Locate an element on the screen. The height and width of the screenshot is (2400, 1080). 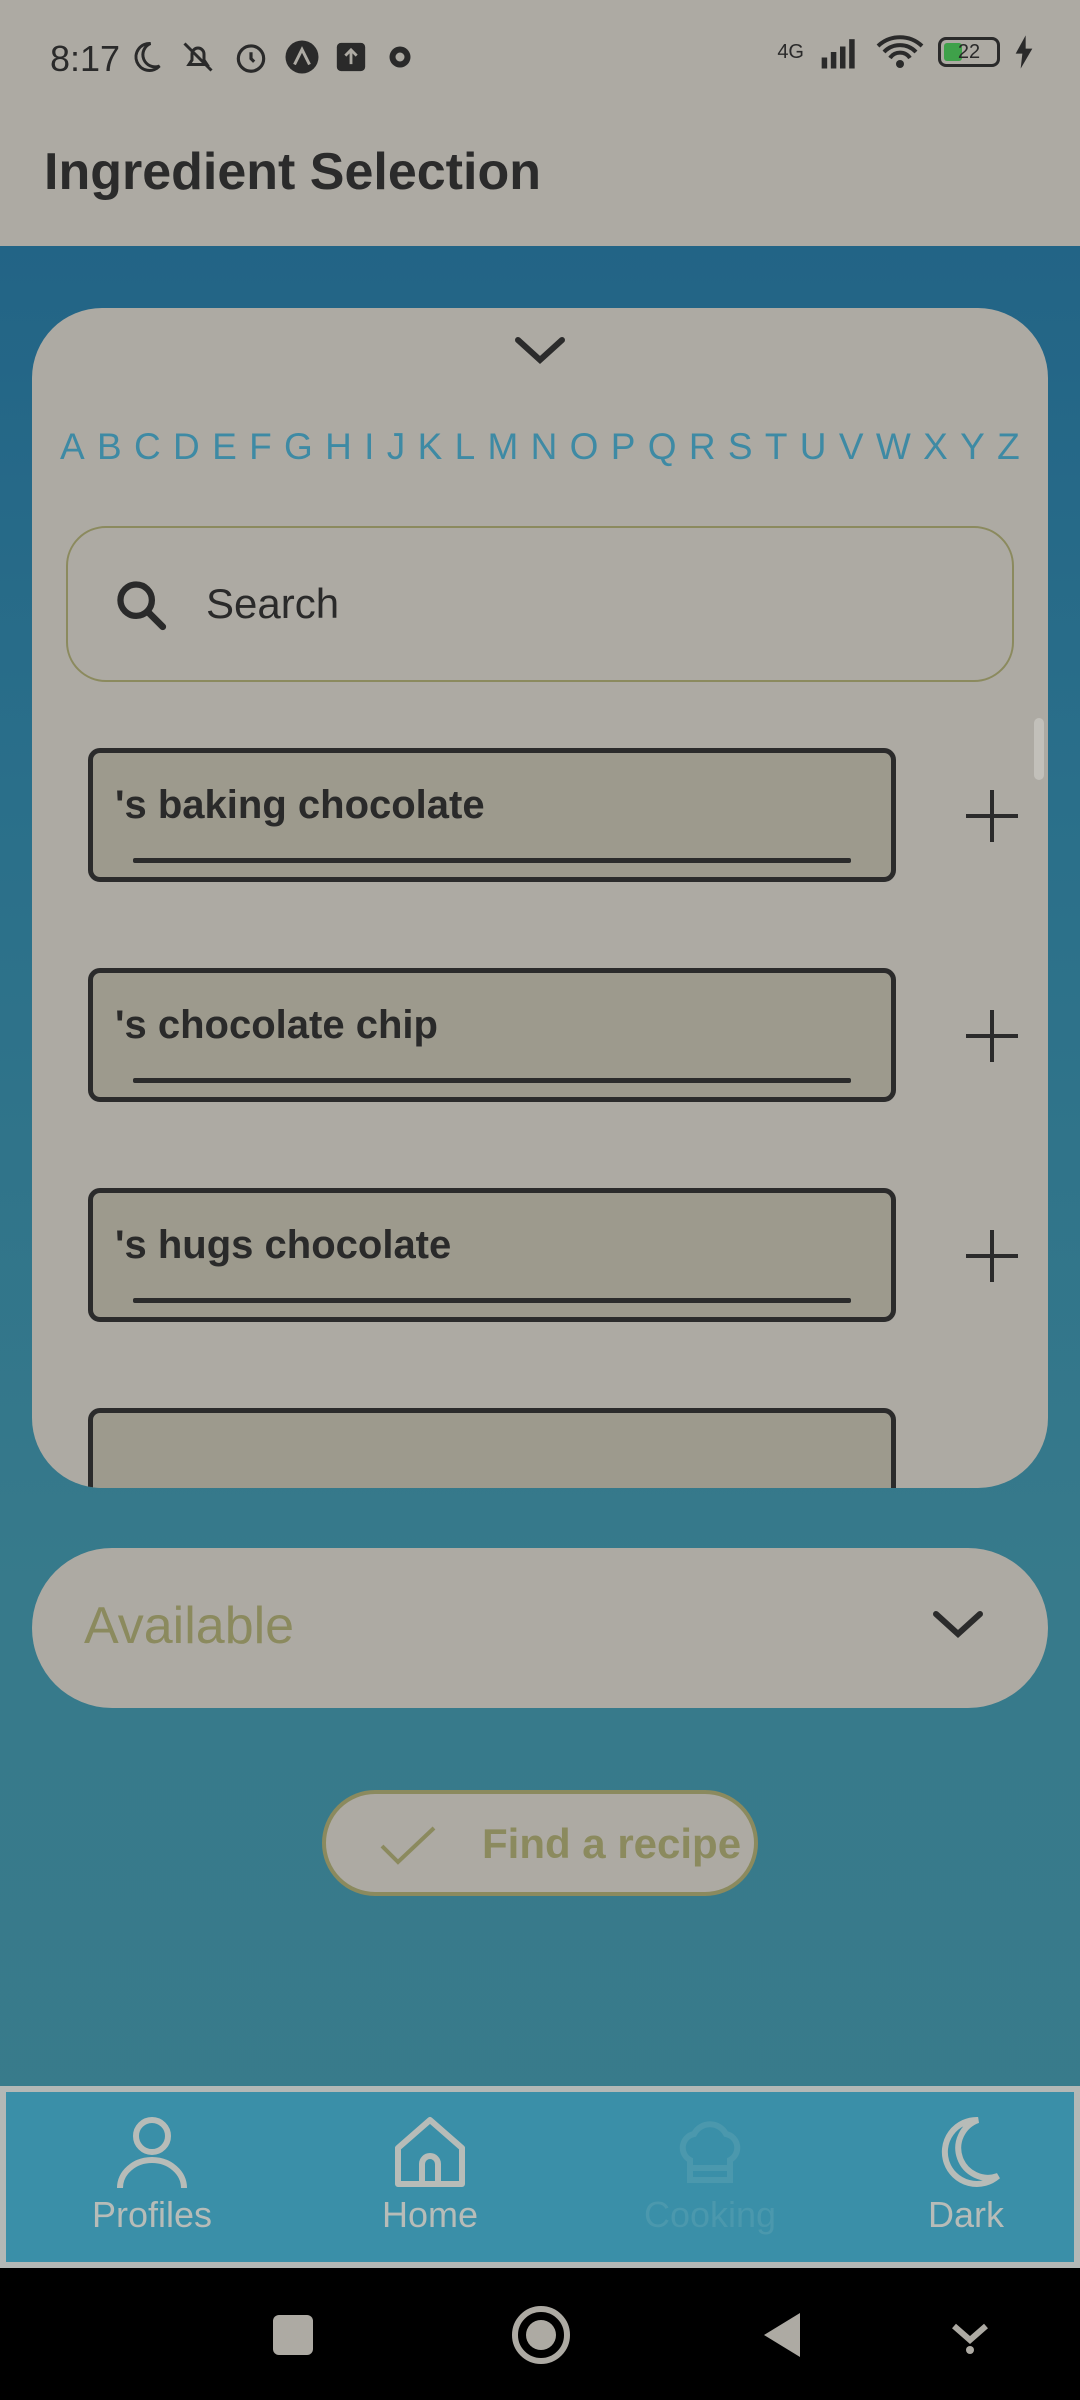
ingredient-label: 's hugs chocolate is located at coordinates (283, 1245).